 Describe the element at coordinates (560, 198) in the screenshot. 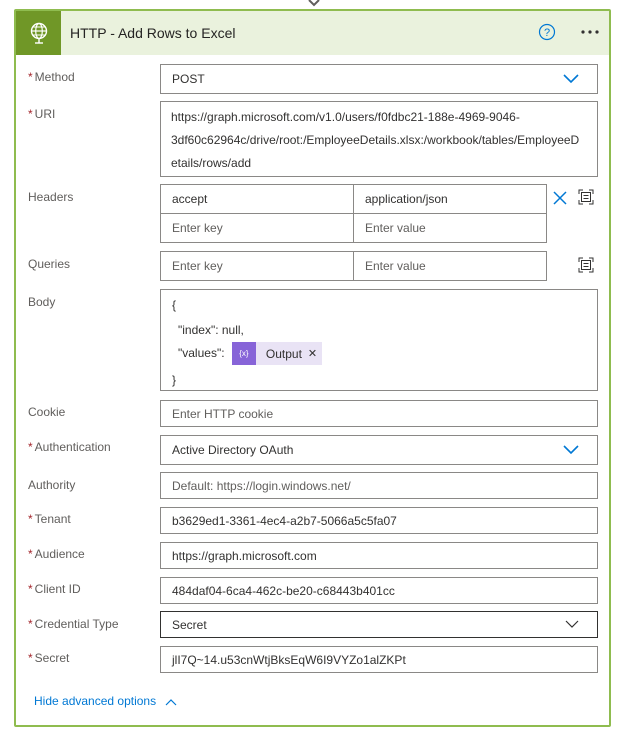

I see `remove-header-icon` at that location.